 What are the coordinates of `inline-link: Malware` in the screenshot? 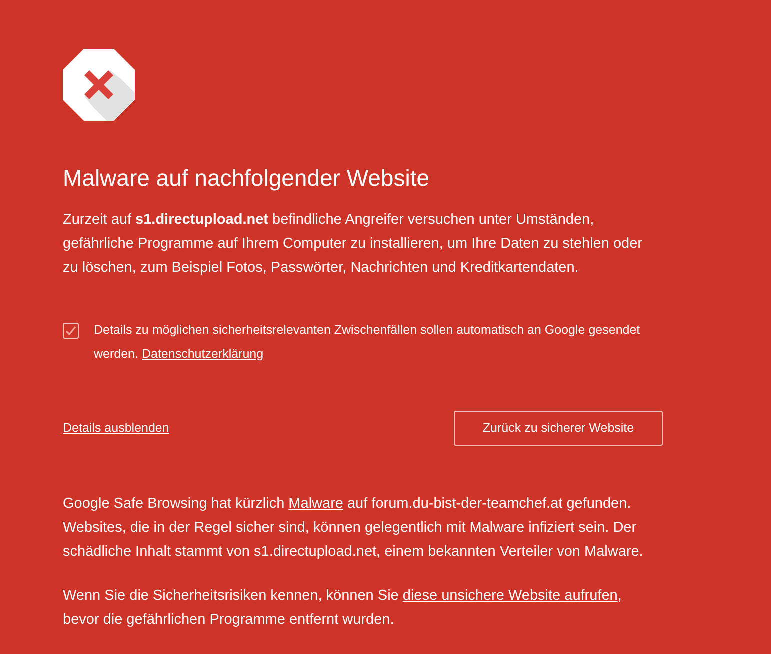 It's located at (316, 504).